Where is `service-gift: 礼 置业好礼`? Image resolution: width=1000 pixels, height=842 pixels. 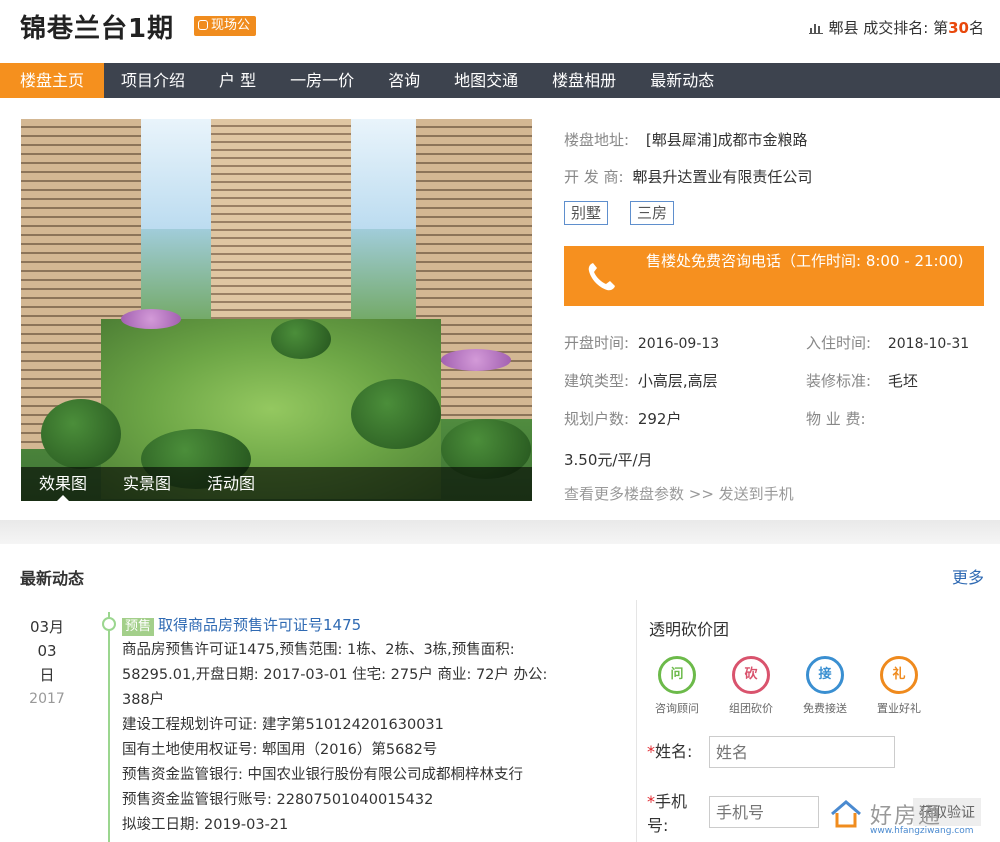 service-gift: 礼 置业好礼 is located at coordinates (899, 686).